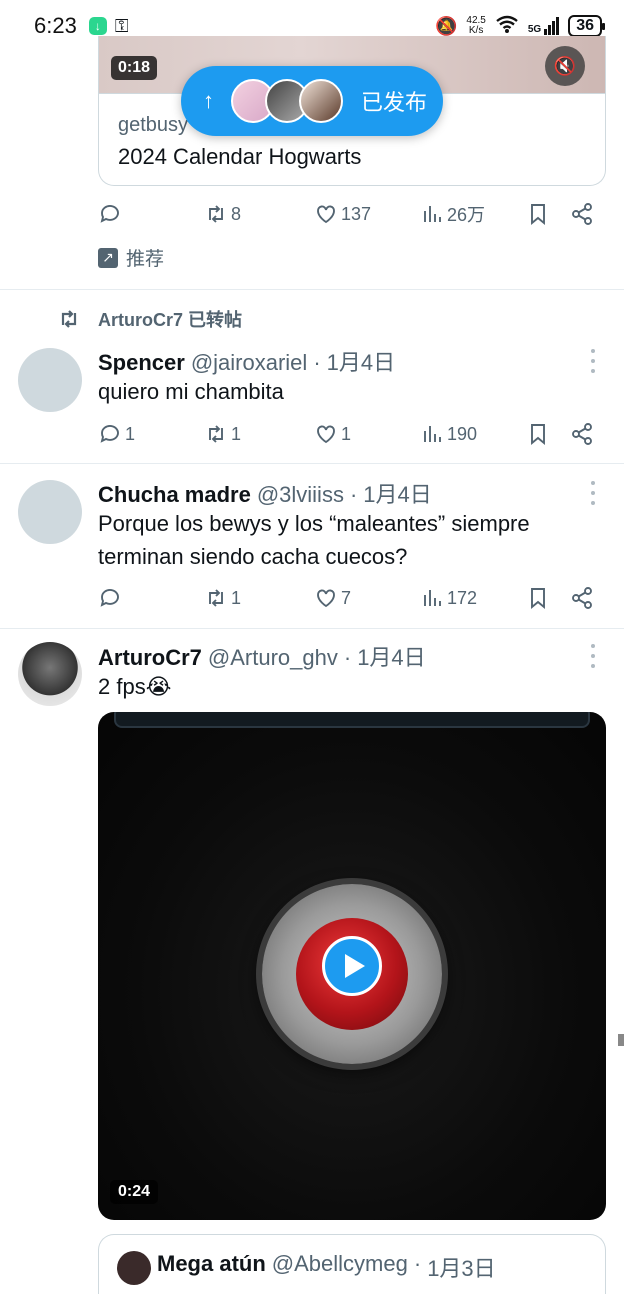 This screenshot has width=624, height=1294. Describe the element at coordinates (346, 433) in the screenshot. I see `like-count: 1` at that location.